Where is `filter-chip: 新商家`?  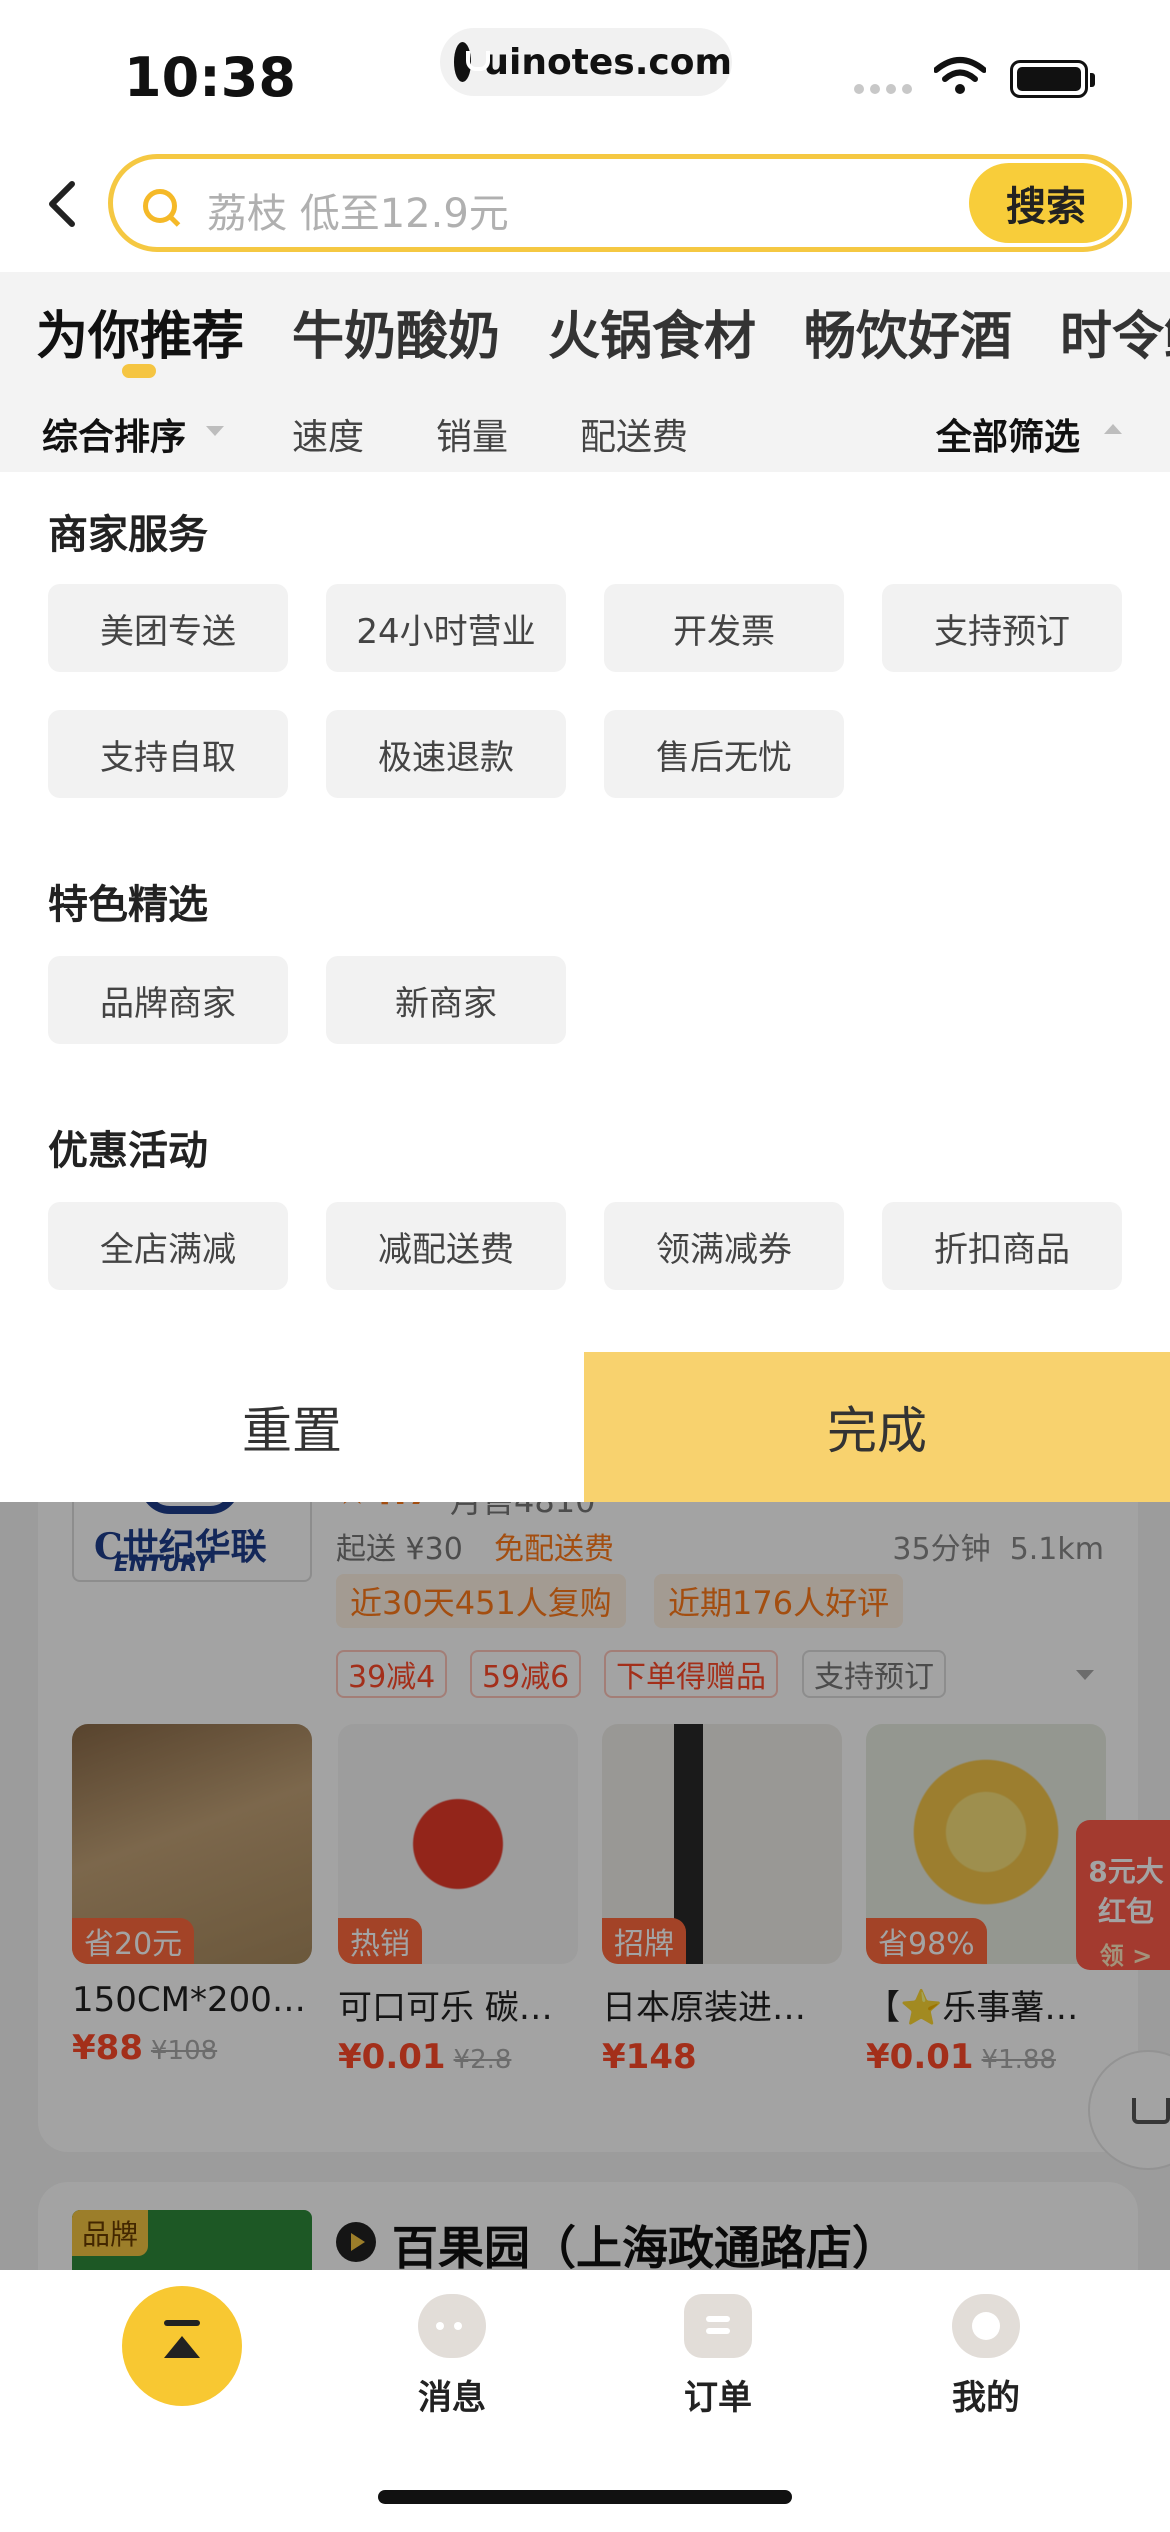 filter-chip: 新商家 is located at coordinates (446, 1000).